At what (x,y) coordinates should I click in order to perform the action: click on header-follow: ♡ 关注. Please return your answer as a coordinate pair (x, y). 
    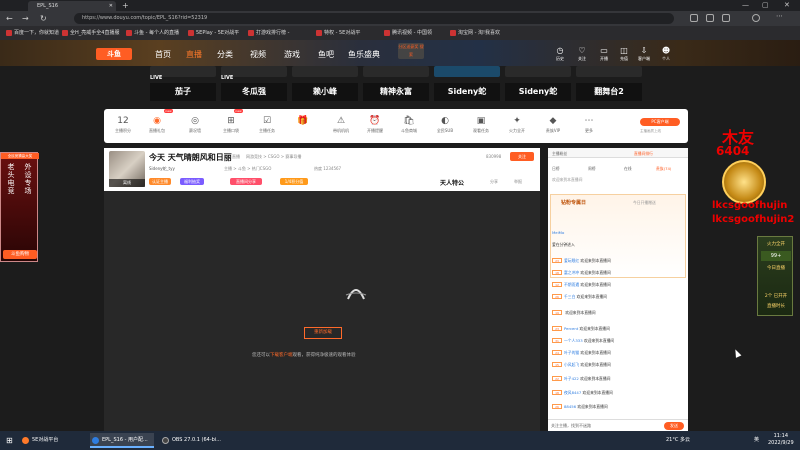
    Looking at the image, I should click on (582, 54).